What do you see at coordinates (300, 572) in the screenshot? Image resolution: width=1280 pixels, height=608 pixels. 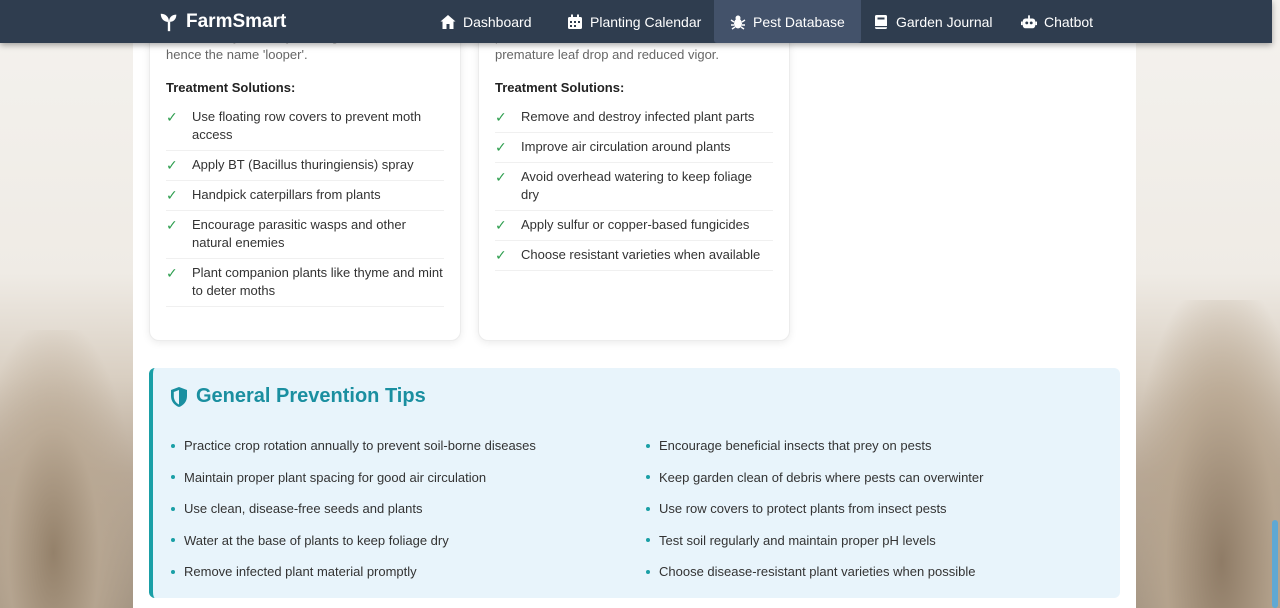 I see `tip-text: Remove infected plant material promptly` at bounding box center [300, 572].